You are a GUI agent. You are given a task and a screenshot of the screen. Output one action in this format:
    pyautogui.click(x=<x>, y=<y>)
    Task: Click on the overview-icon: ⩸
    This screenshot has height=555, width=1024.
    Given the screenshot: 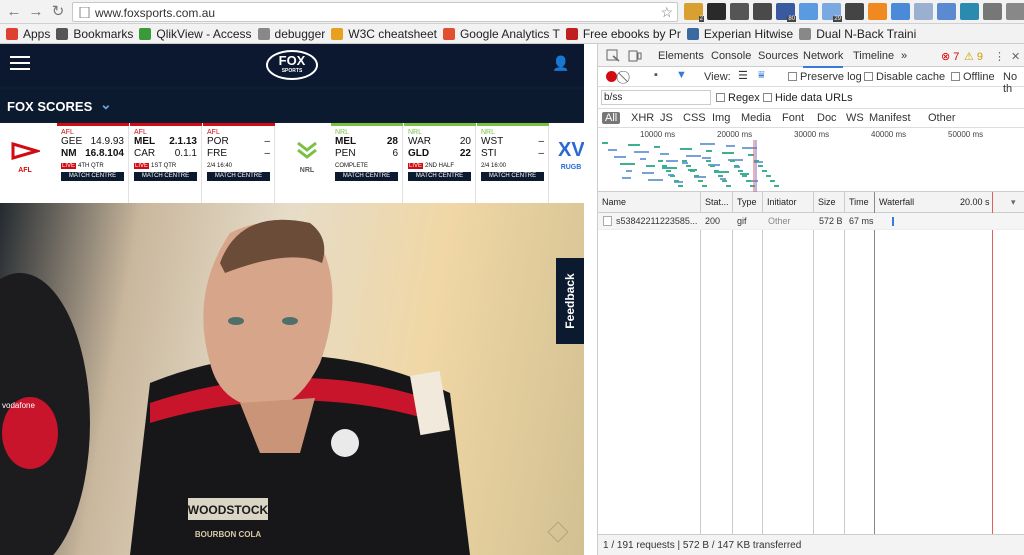 What is the action you would take?
    pyautogui.click(x=761, y=75)
    